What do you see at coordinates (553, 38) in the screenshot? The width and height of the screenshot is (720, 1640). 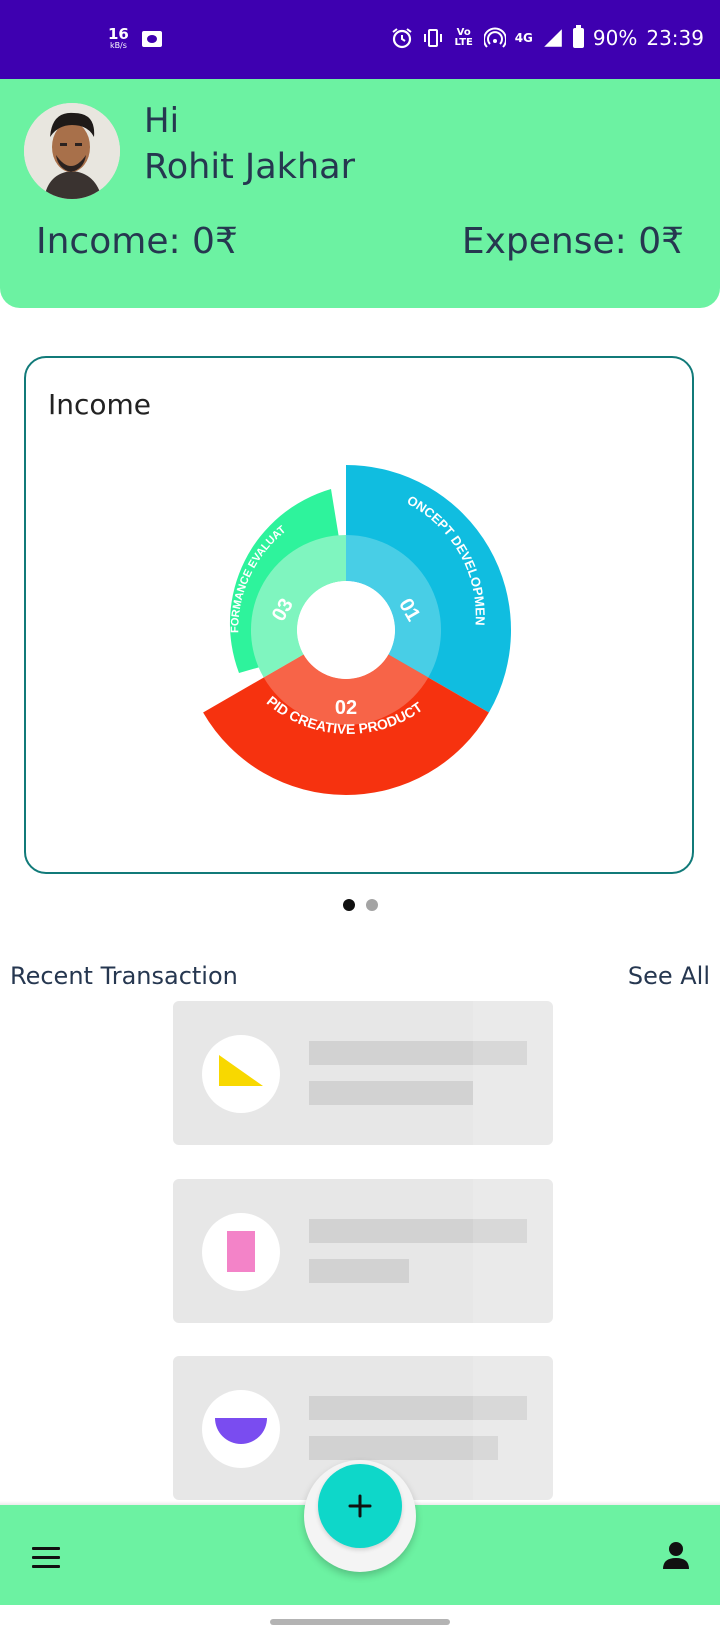 I see `signal-icon` at bounding box center [553, 38].